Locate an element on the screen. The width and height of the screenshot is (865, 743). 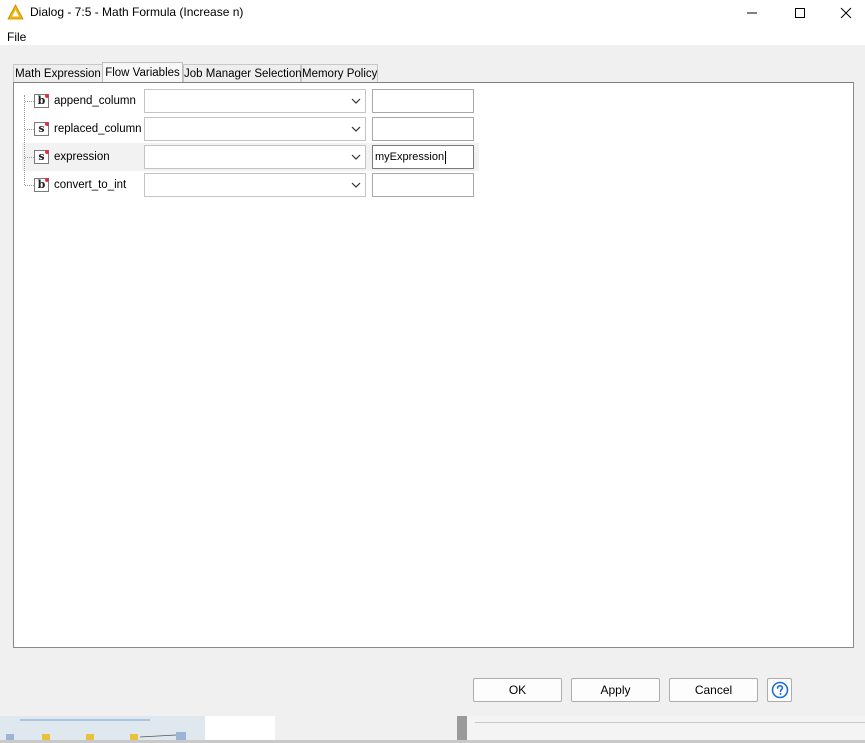
variable-name-input-convert-to-int is located at coordinates (423, 185).